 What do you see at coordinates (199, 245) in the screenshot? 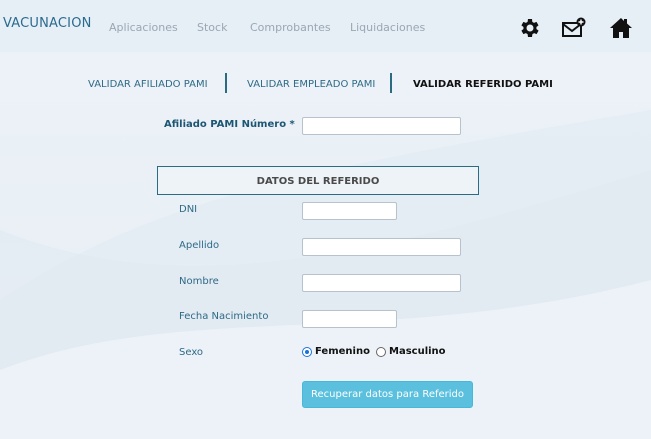
I see `apellido-label: Apellido` at bounding box center [199, 245].